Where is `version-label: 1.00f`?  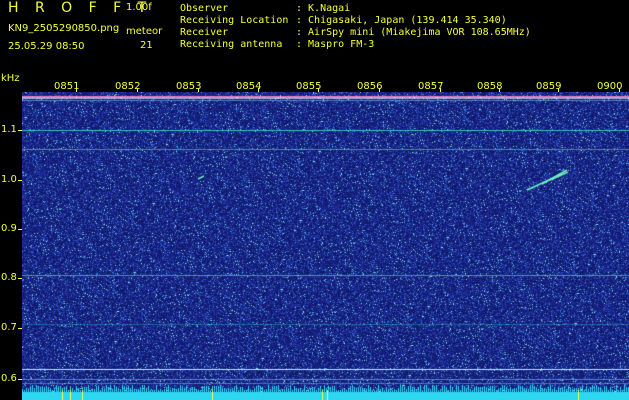
version-label: 1.00f is located at coordinates (139, 7).